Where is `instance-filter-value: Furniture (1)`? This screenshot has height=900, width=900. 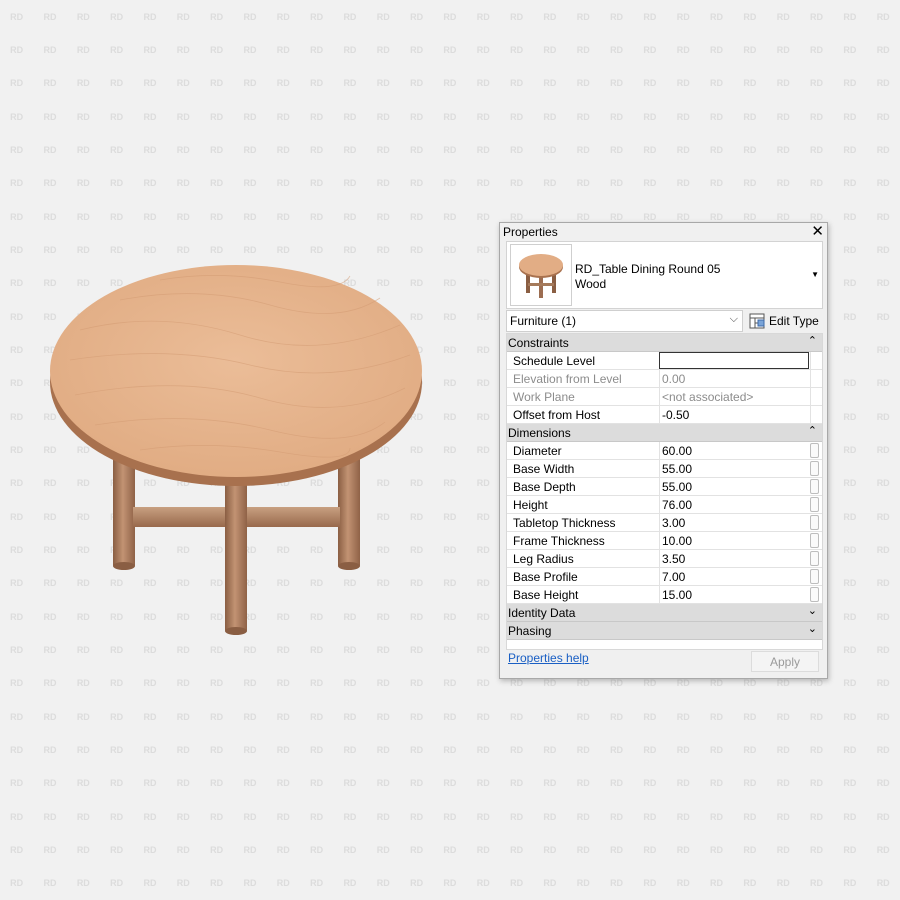
instance-filter-value: Furniture (1) is located at coordinates (543, 321).